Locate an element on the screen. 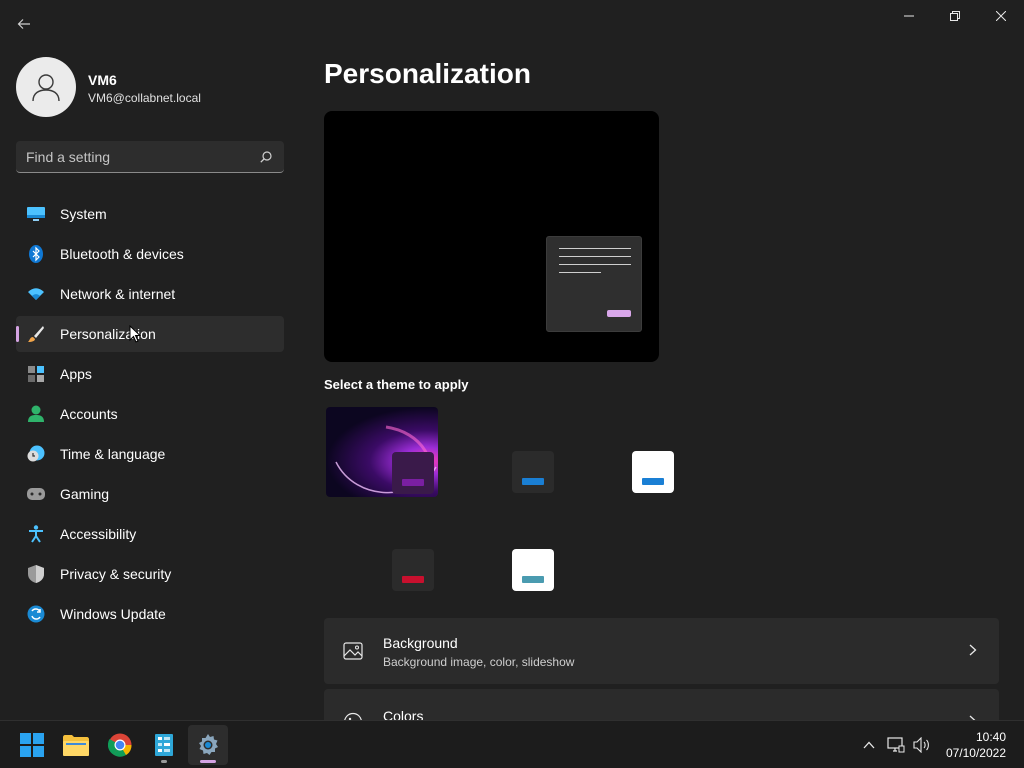  bluetooth-icon is located at coordinates (36, 254).